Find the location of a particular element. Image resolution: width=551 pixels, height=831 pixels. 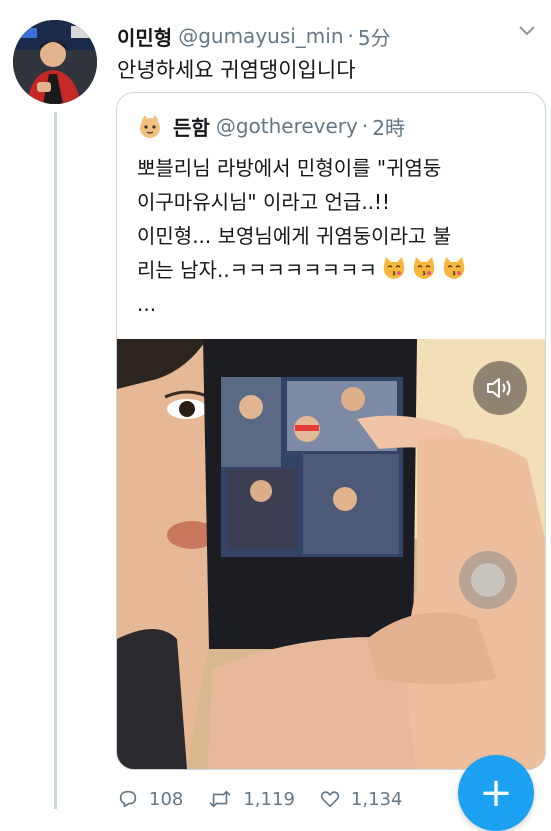

quoted-text-segment: 리는 남자..ㅋㅋㅋㅋㅋㅋㅋㅋ is located at coordinates (257, 270).